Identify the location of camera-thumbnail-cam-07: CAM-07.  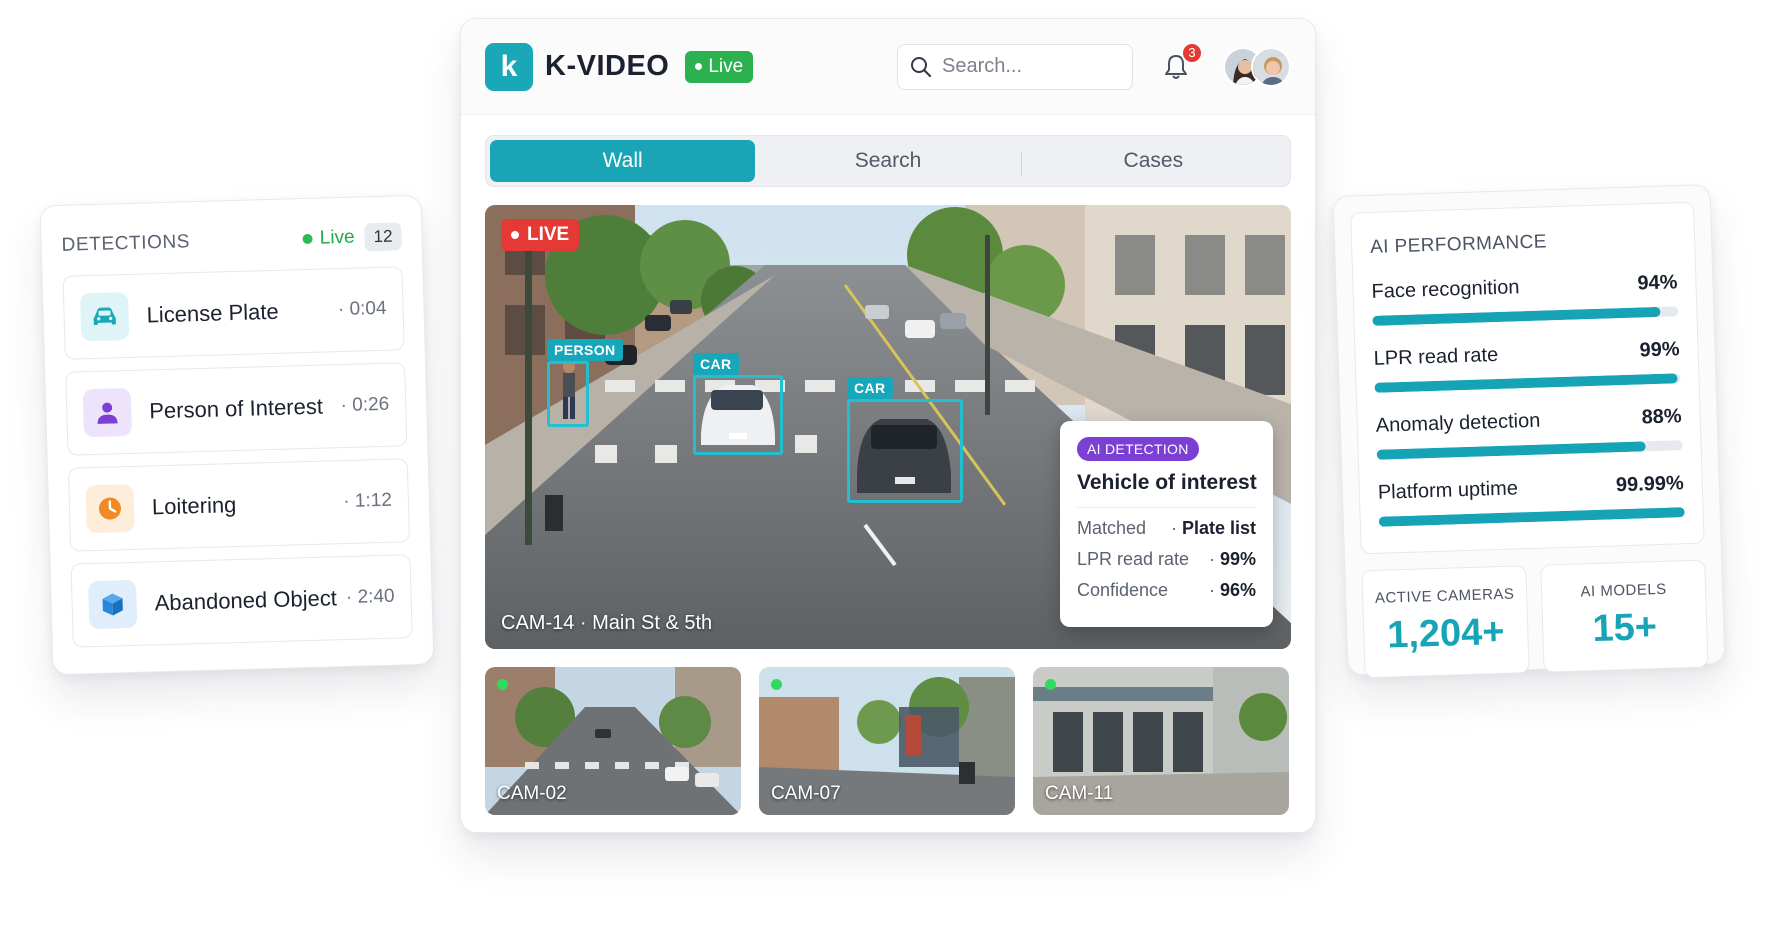
(887, 741).